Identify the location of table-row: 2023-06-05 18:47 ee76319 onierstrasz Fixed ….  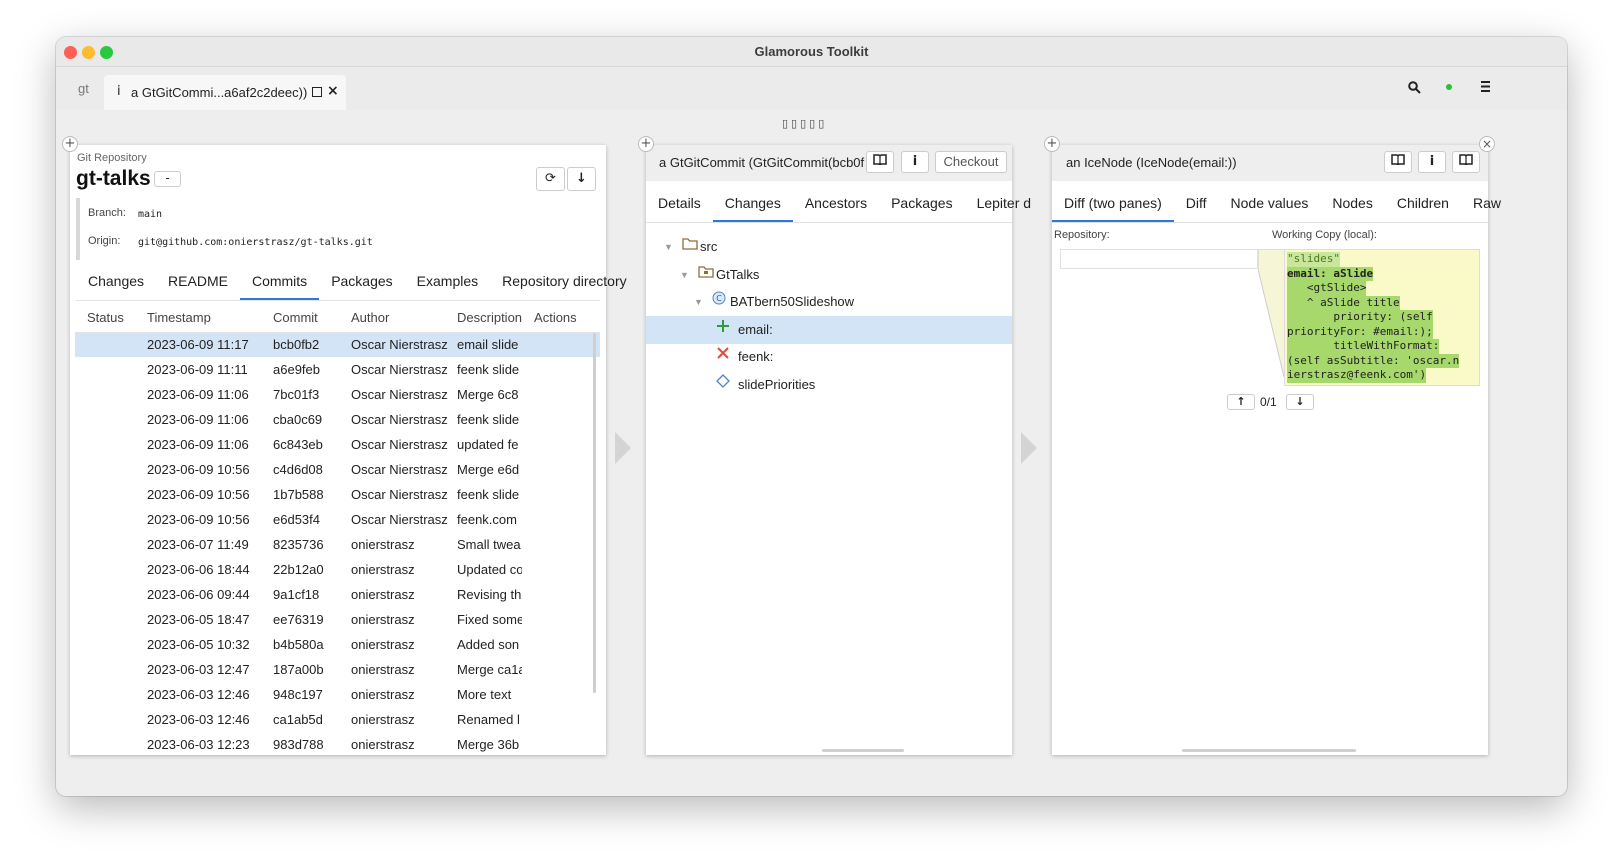
(337, 619).